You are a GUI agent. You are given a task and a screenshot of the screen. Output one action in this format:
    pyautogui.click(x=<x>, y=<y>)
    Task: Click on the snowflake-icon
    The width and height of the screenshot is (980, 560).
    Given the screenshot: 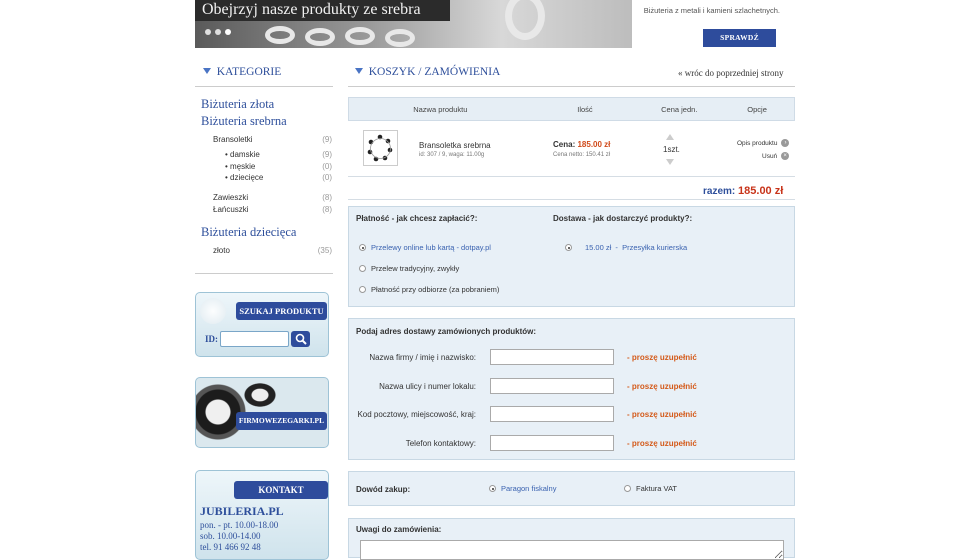 What is the action you would take?
    pyautogui.click(x=213, y=311)
    